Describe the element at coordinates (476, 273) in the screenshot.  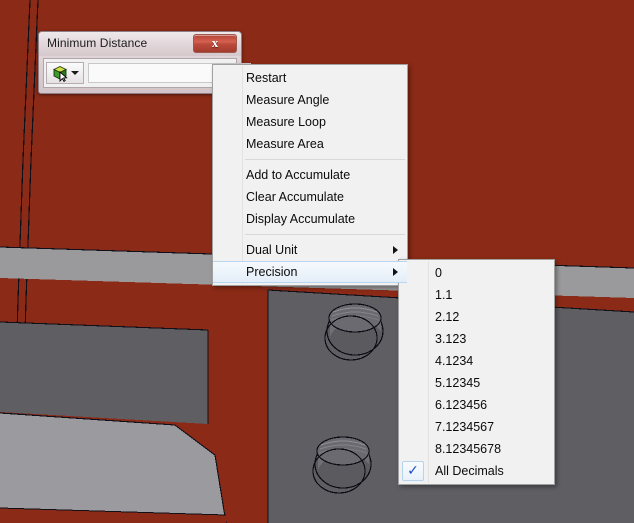
I see `precision-option-0: 0` at that location.